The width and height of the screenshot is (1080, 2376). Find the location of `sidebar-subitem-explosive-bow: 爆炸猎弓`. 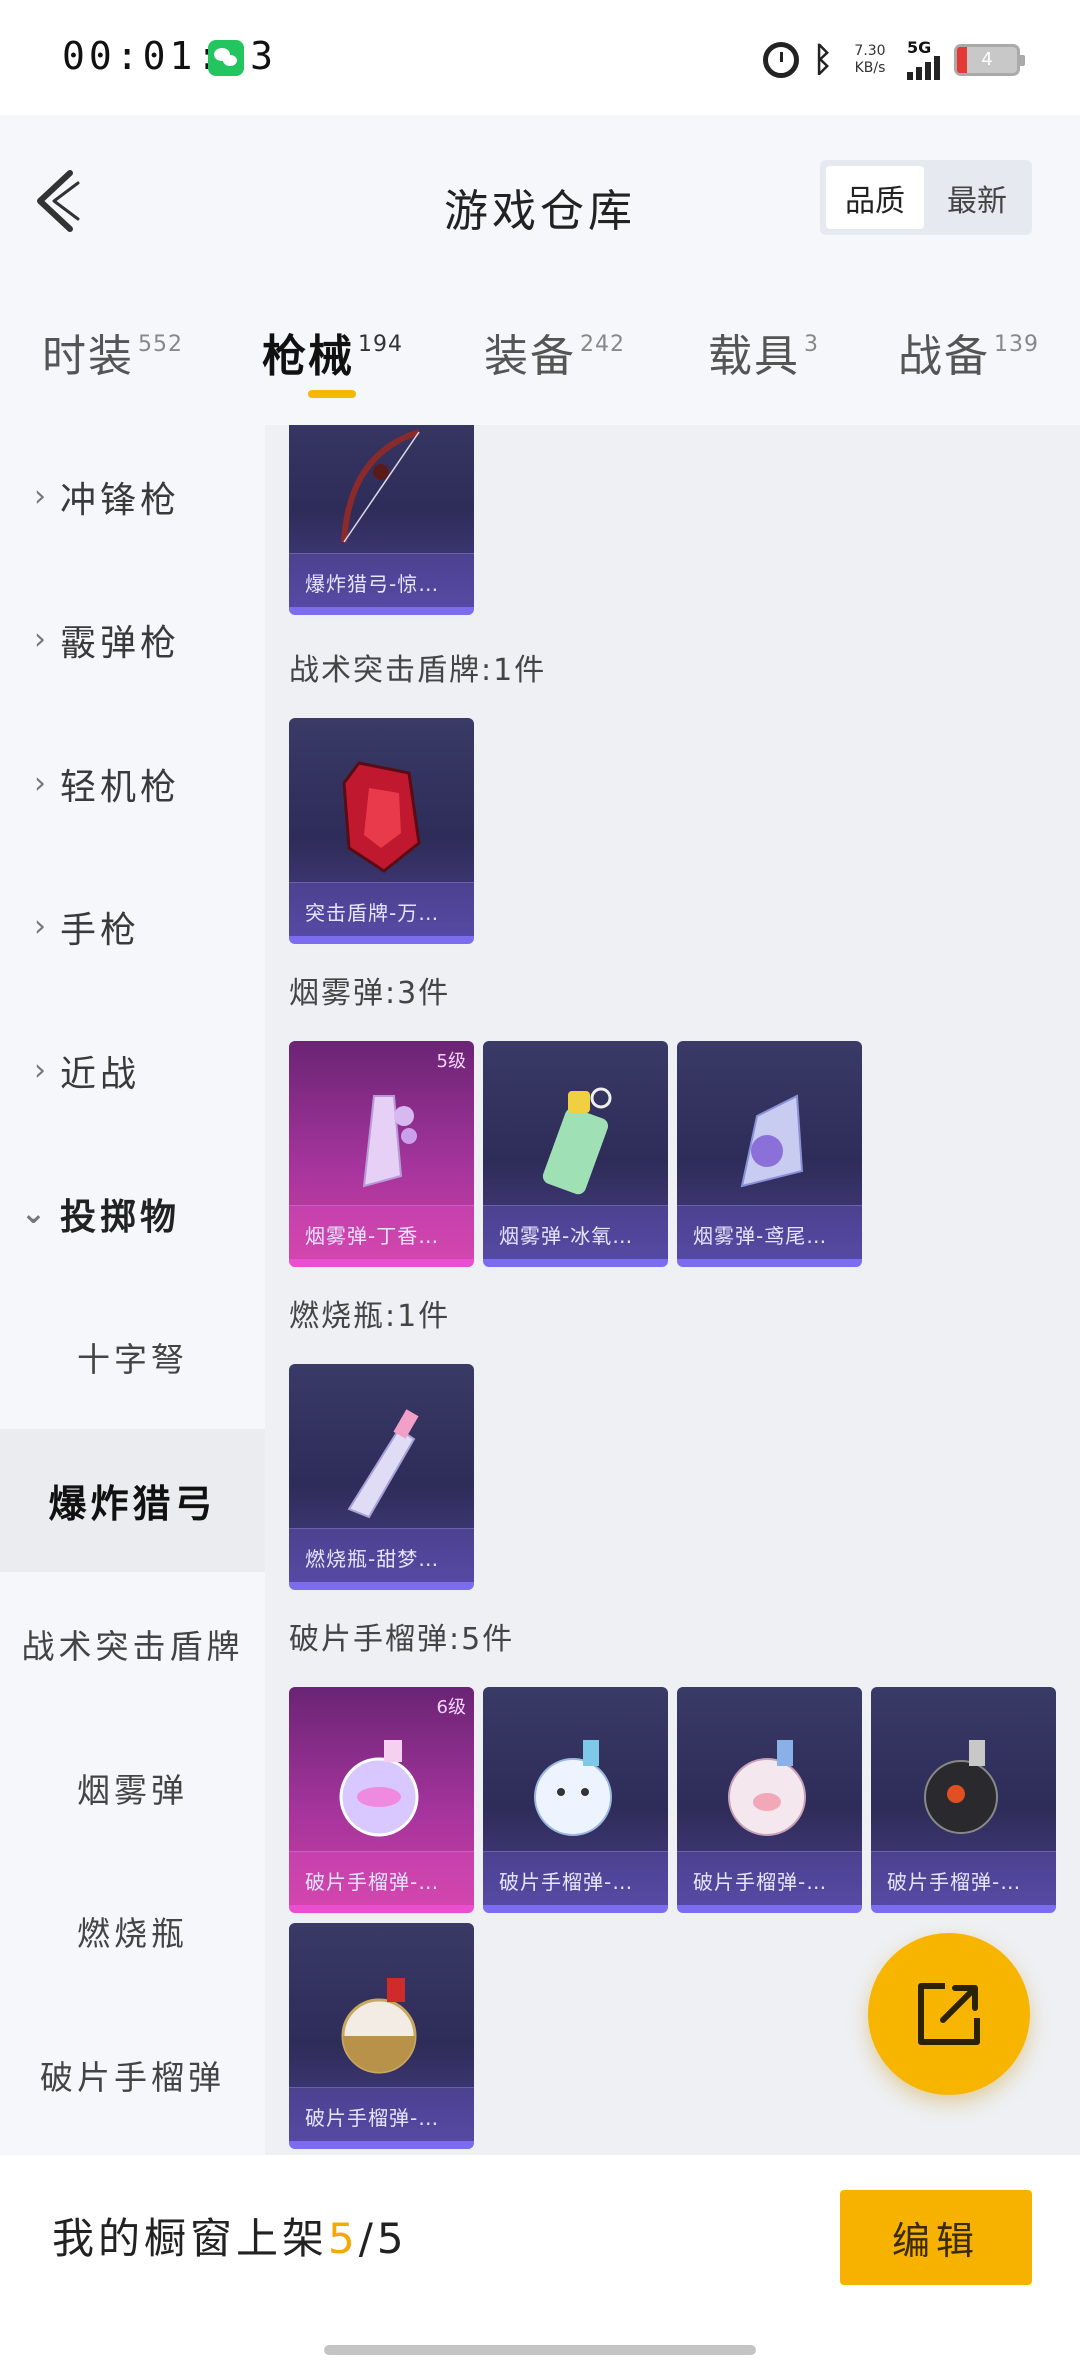

sidebar-subitem-explosive-bow: 爆炸猎弓 is located at coordinates (132, 1500).